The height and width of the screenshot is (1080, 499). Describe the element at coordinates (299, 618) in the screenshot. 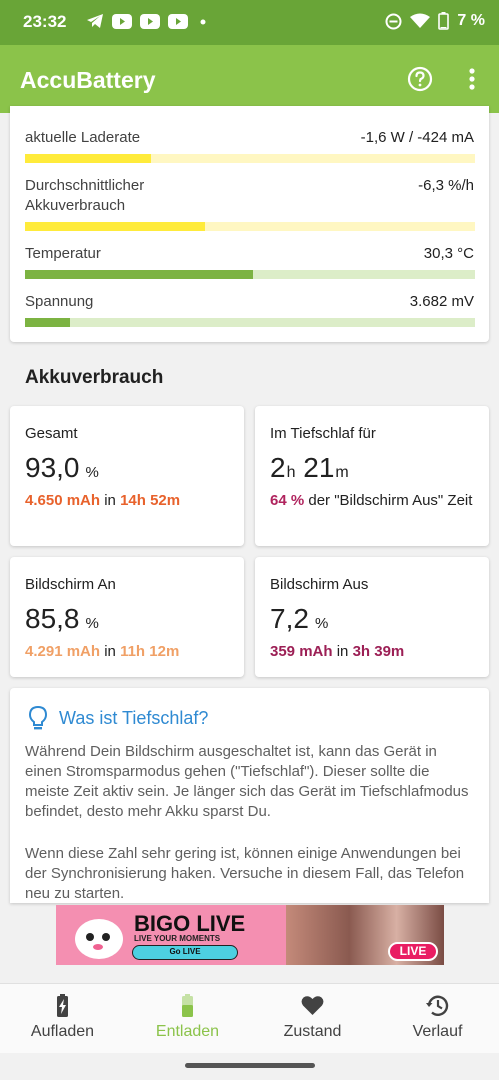

I see `stat-value: 7,2%` at that location.